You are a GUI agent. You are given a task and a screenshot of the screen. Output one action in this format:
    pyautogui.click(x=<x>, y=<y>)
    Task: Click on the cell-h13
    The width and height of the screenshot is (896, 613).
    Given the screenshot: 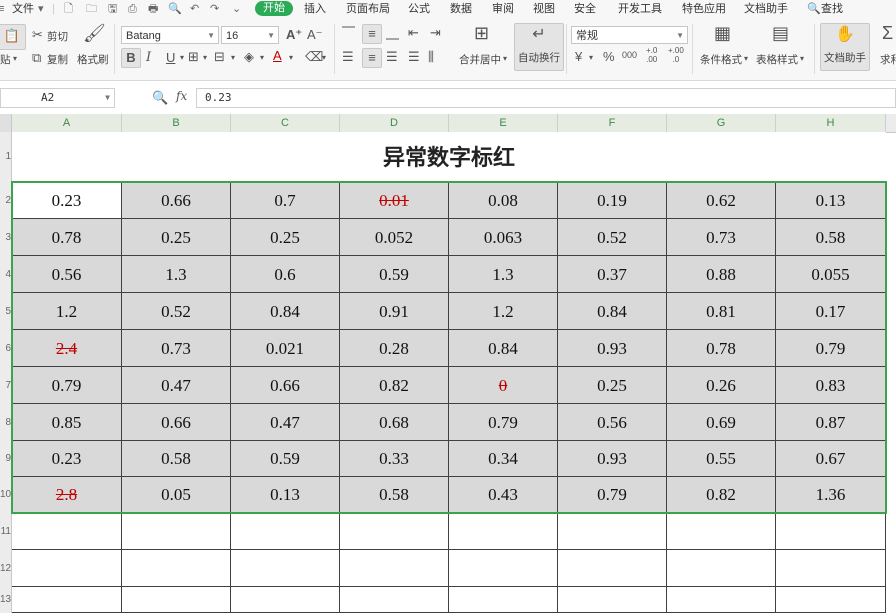 What is the action you would take?
    pyautogui.click(x=831, y=600)
    